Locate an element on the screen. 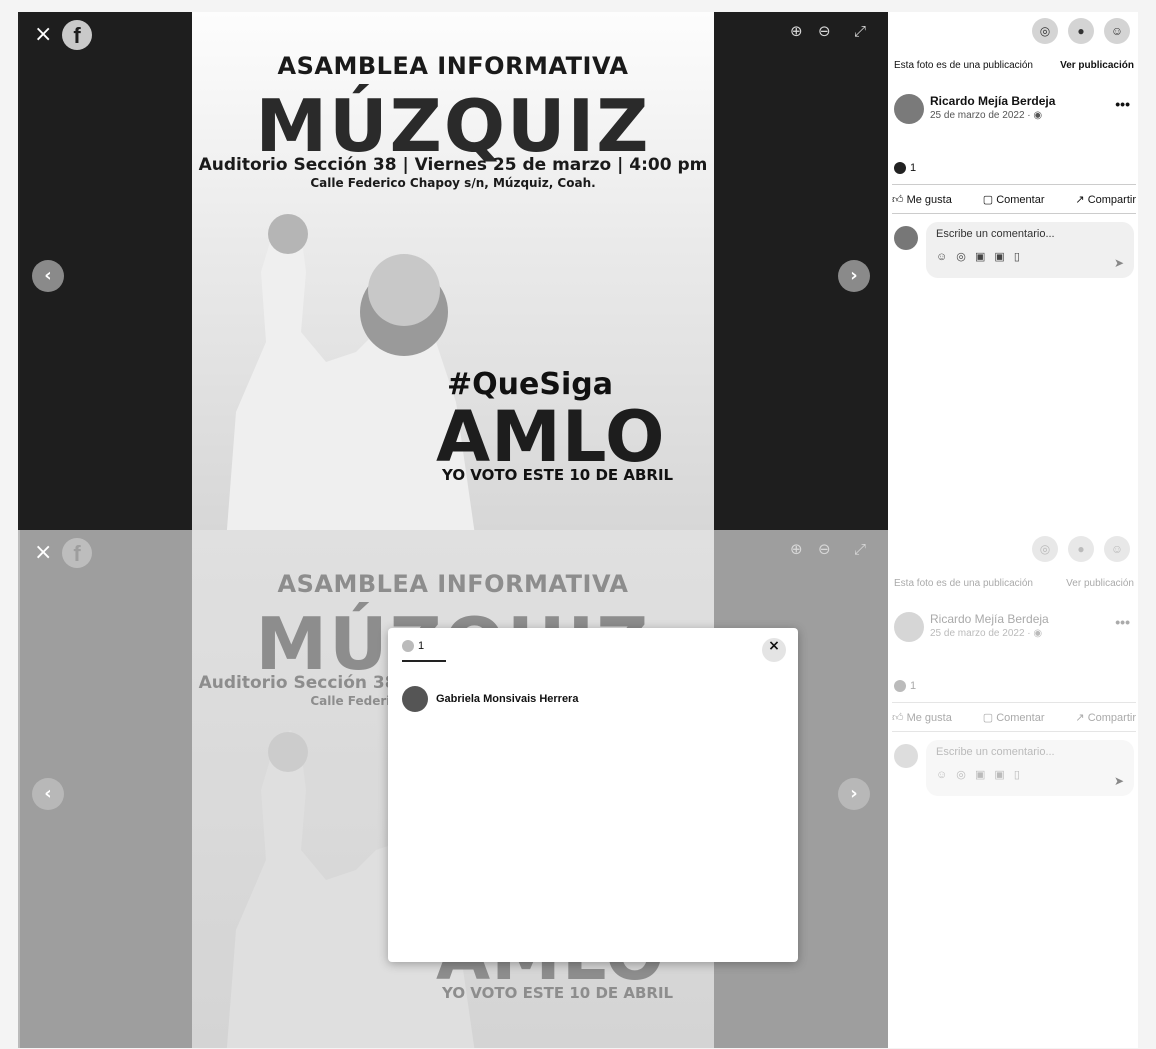 The image size is (1156, 1049). reactions-dialog: 1 × Gabriela Monsivais Herrera is located at coordinates (593, 795).